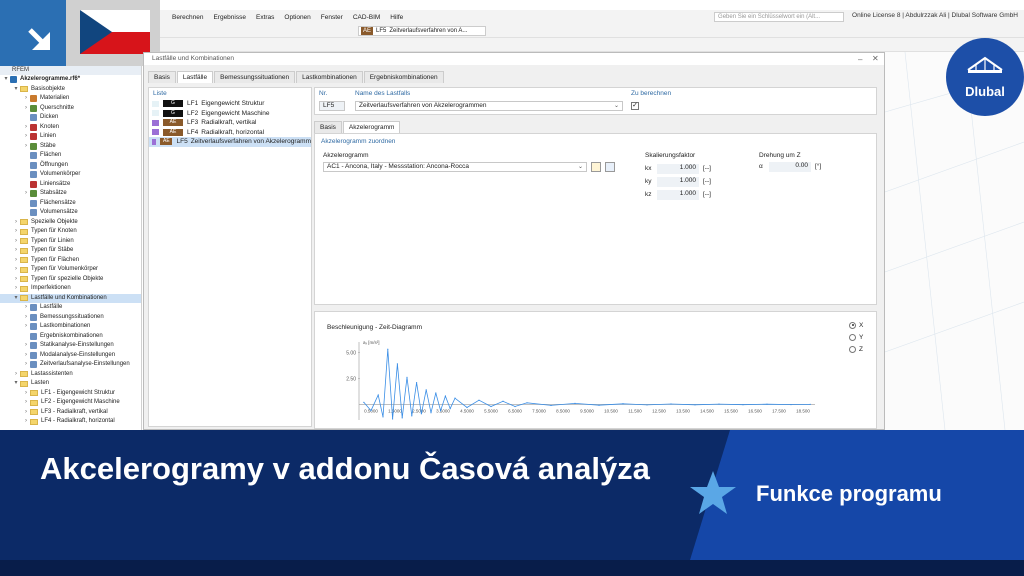 The image size is (1024, 576). Describe the element at coordinates (70, 289) in the screenshot. I see `nav-item: › Imperfektionen` at that location.